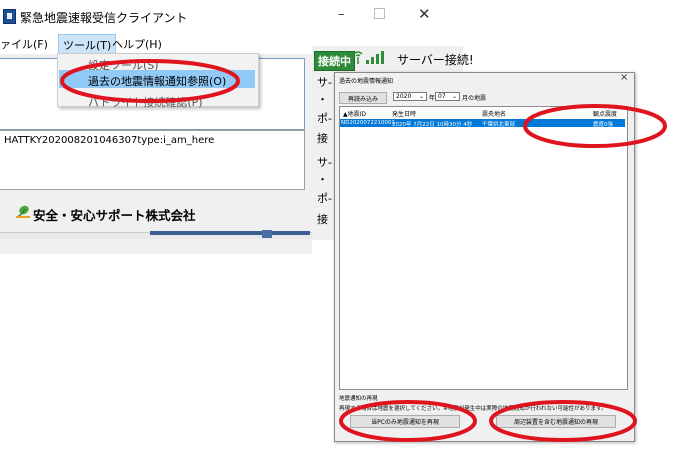 This screenshot has width=677, height=461. I want to click on menu-item-patlite-check: パトライト接続確認(P), so click(145, 102).